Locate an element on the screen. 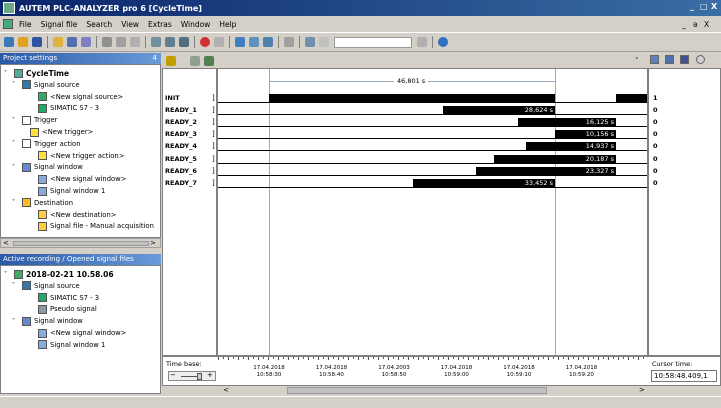  filter-icon is located at coordinates (324, 42).